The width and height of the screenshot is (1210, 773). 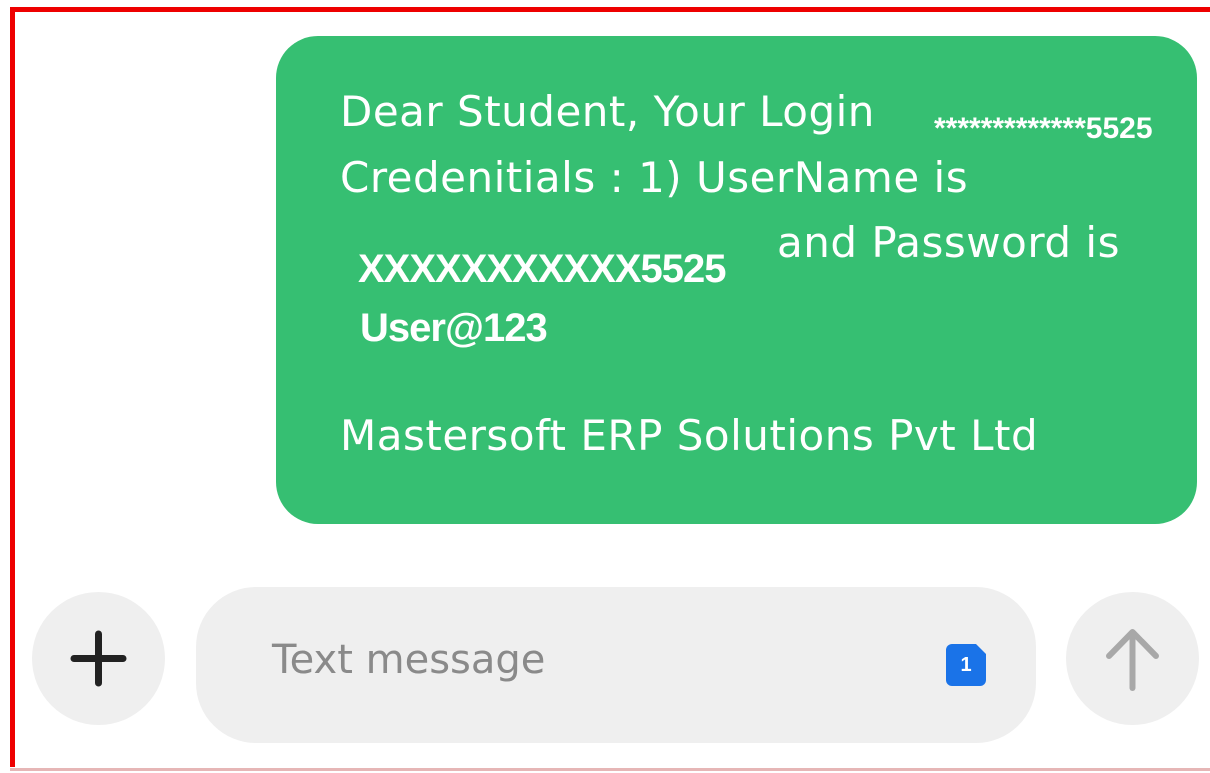 I want to click on username-overlay: XXXXXXXXXXX5525, so click(x=542, y=269).